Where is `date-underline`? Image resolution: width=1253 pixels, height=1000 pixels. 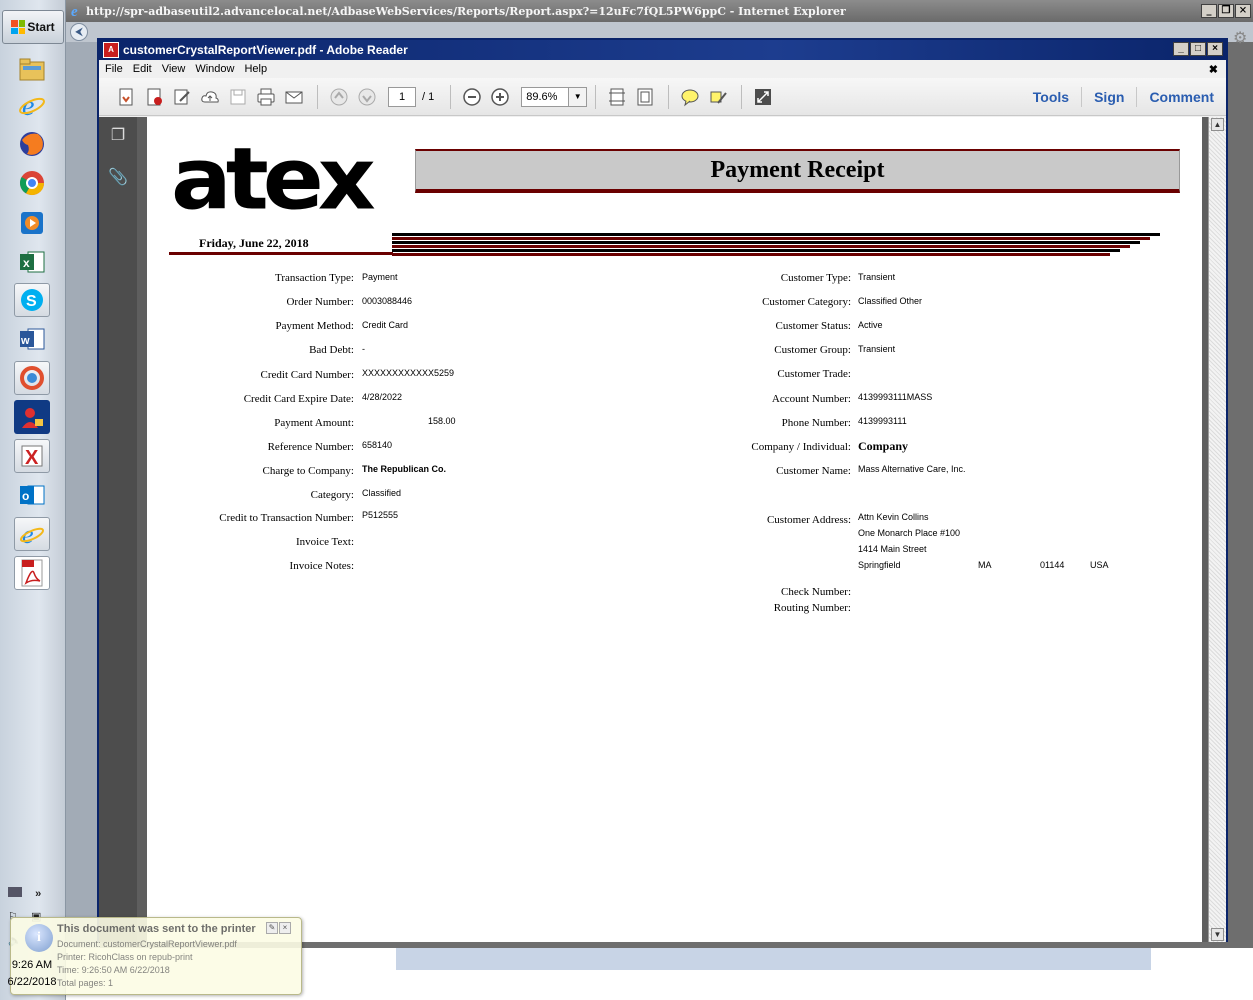
date-underline is located at coordinates (281, 253).